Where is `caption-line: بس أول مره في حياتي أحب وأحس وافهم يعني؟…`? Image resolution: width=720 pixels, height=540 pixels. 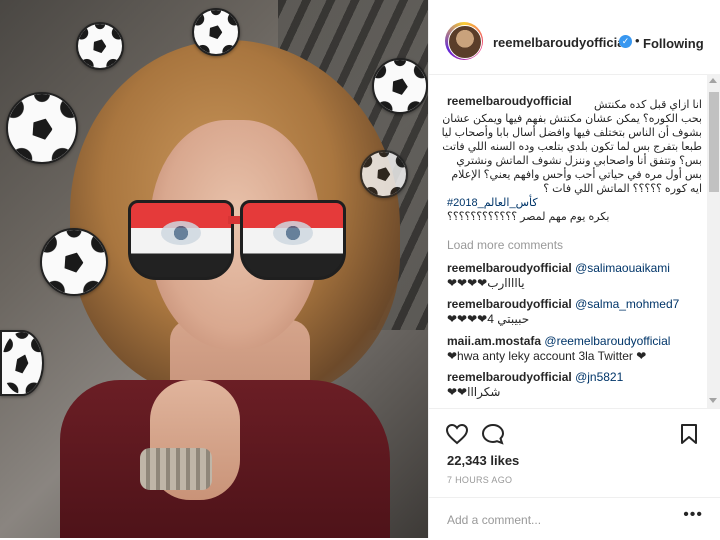 caption-line: بس أول مره في حياتي أحب وأحس وافهم يعني؟… is located at coordinates (576, 175).